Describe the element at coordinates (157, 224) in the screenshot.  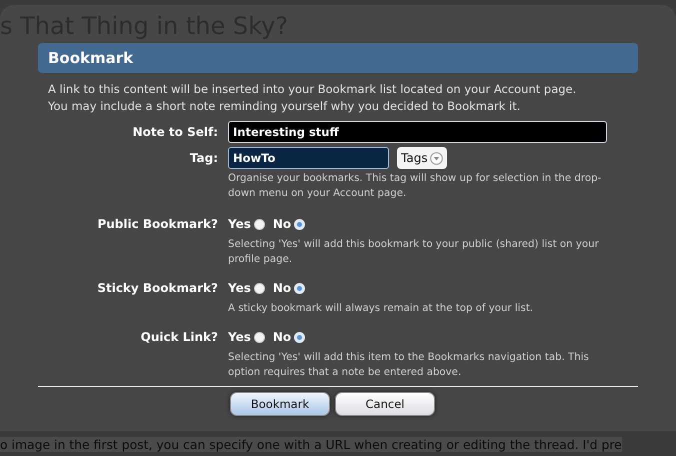
I see `field-label: Public Bookmark?` at that location.